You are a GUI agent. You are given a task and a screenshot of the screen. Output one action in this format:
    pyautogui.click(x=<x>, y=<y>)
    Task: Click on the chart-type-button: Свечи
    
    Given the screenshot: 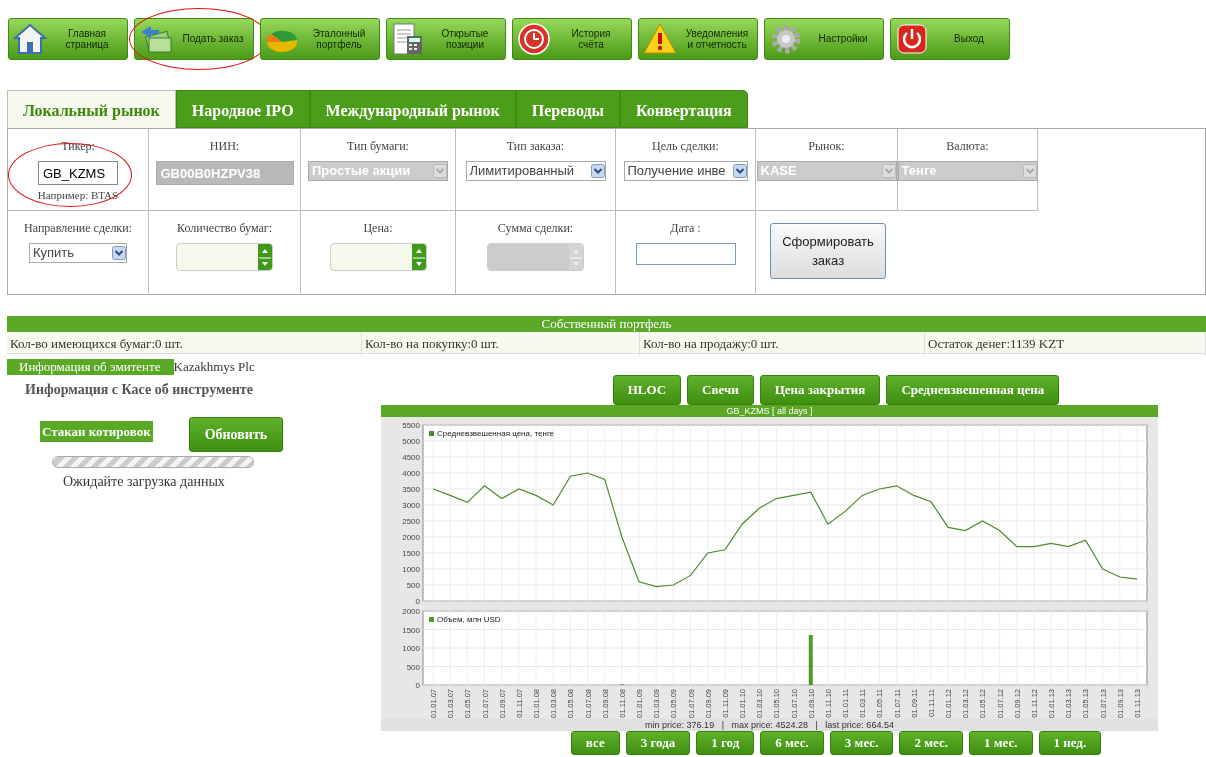 What is the action you would take?
    pyautogui.click(x=720, y=390)
    